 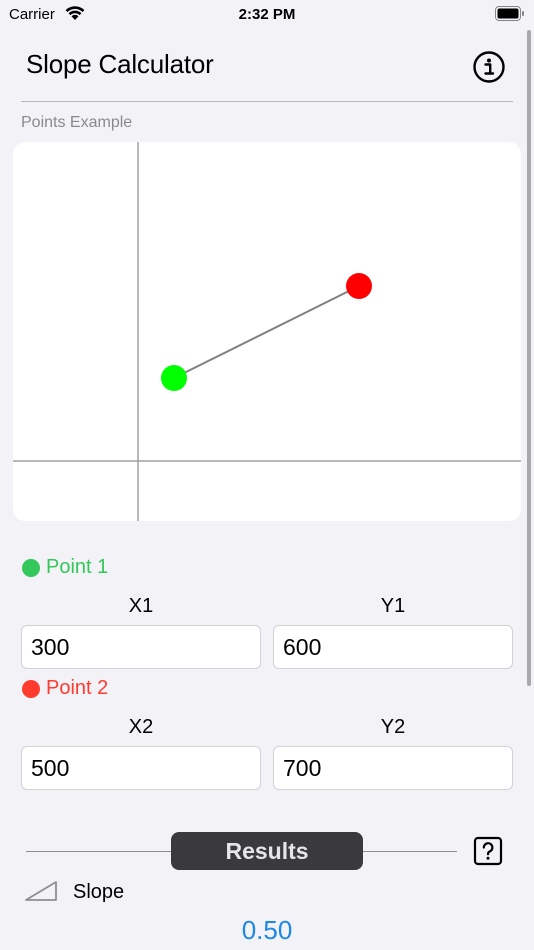 I want to click on results-divider-right, so click(x=410, y=851).